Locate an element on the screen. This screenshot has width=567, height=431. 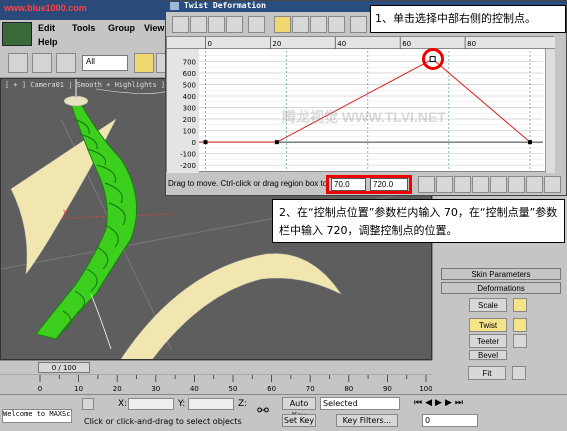
ruler-tick-label: 60 is located at coordinates (406, 44).